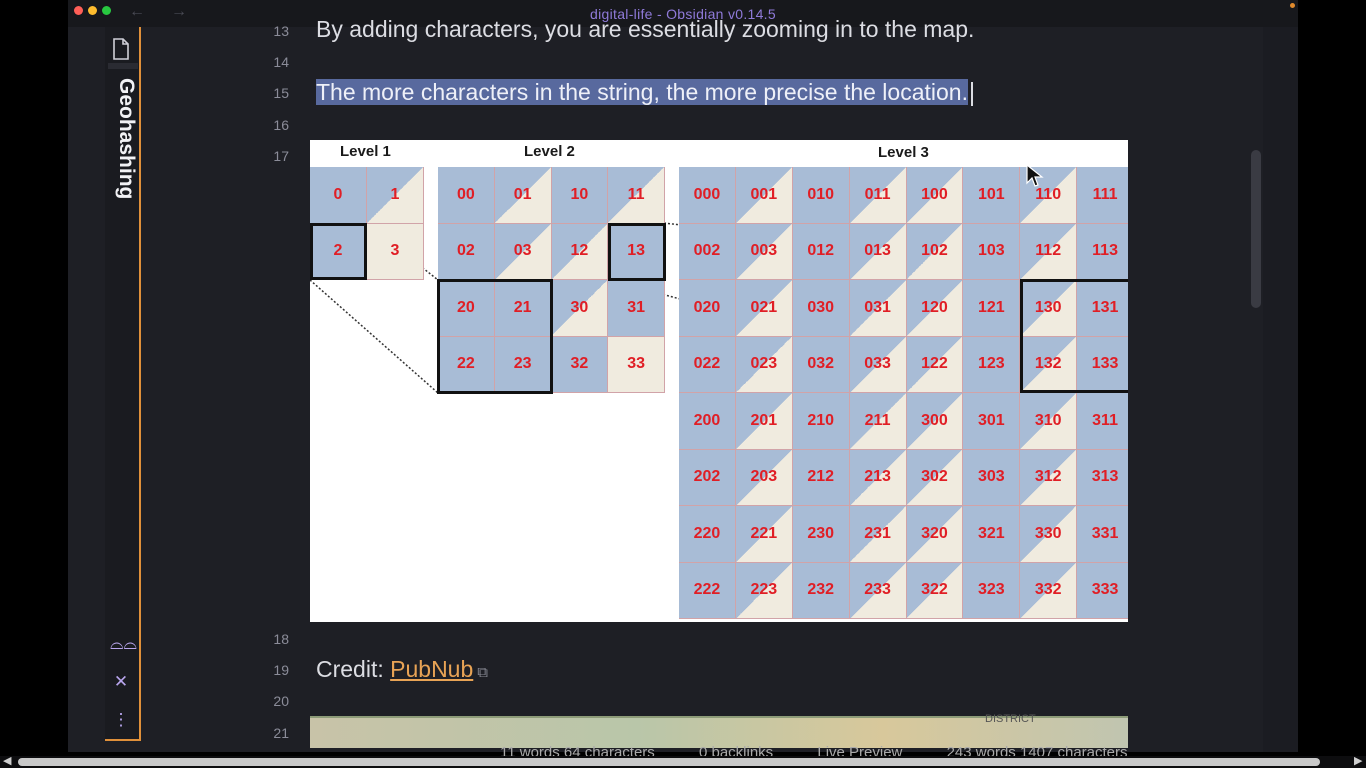 This screenshot has height=768, width=1366. What do you see at coordinates (669, 762) in the screenshot?
I see `horizontal-scrollbar` at bounding box center [669, 762].